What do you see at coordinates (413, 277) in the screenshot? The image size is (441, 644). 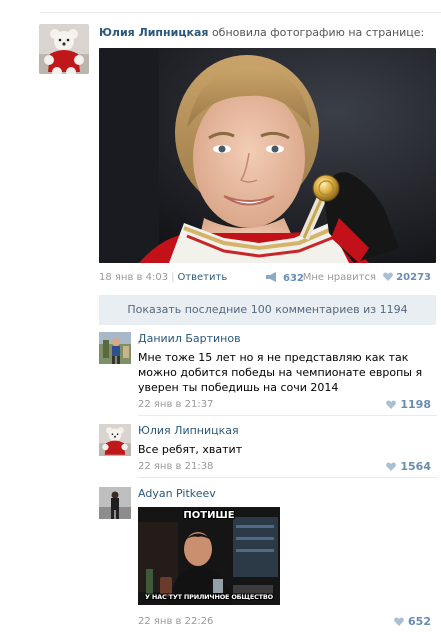 I see `post-like-count: 20273` at bounding box center [413, 277].